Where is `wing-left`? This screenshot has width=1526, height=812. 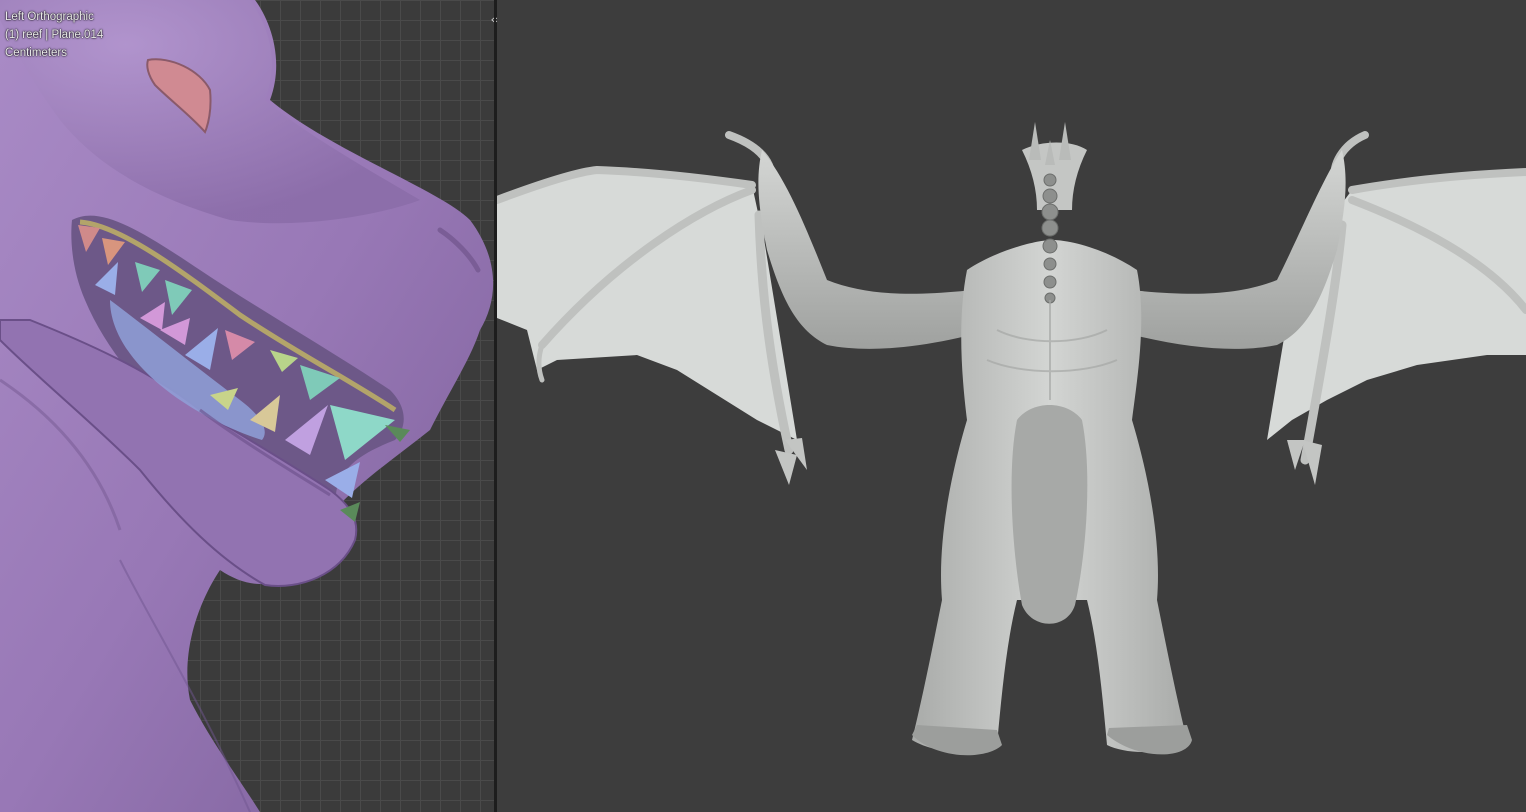
wing-left is located at coordinates (647, 304).